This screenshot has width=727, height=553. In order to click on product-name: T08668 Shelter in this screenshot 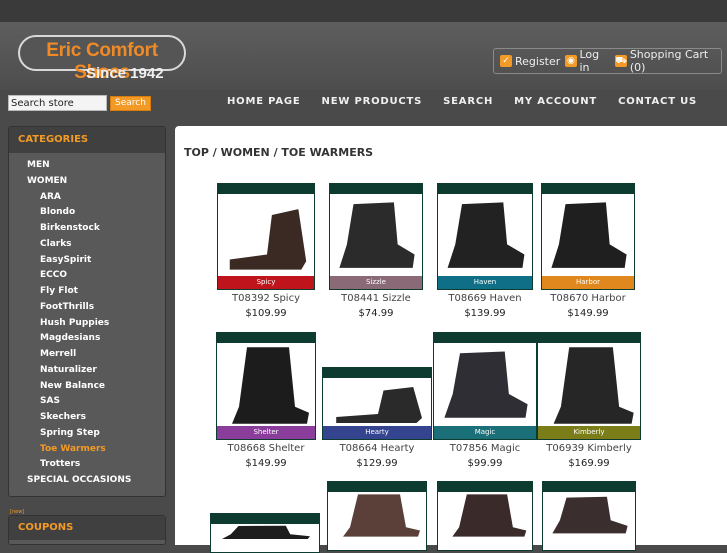, I will do `click(266, 448)`.